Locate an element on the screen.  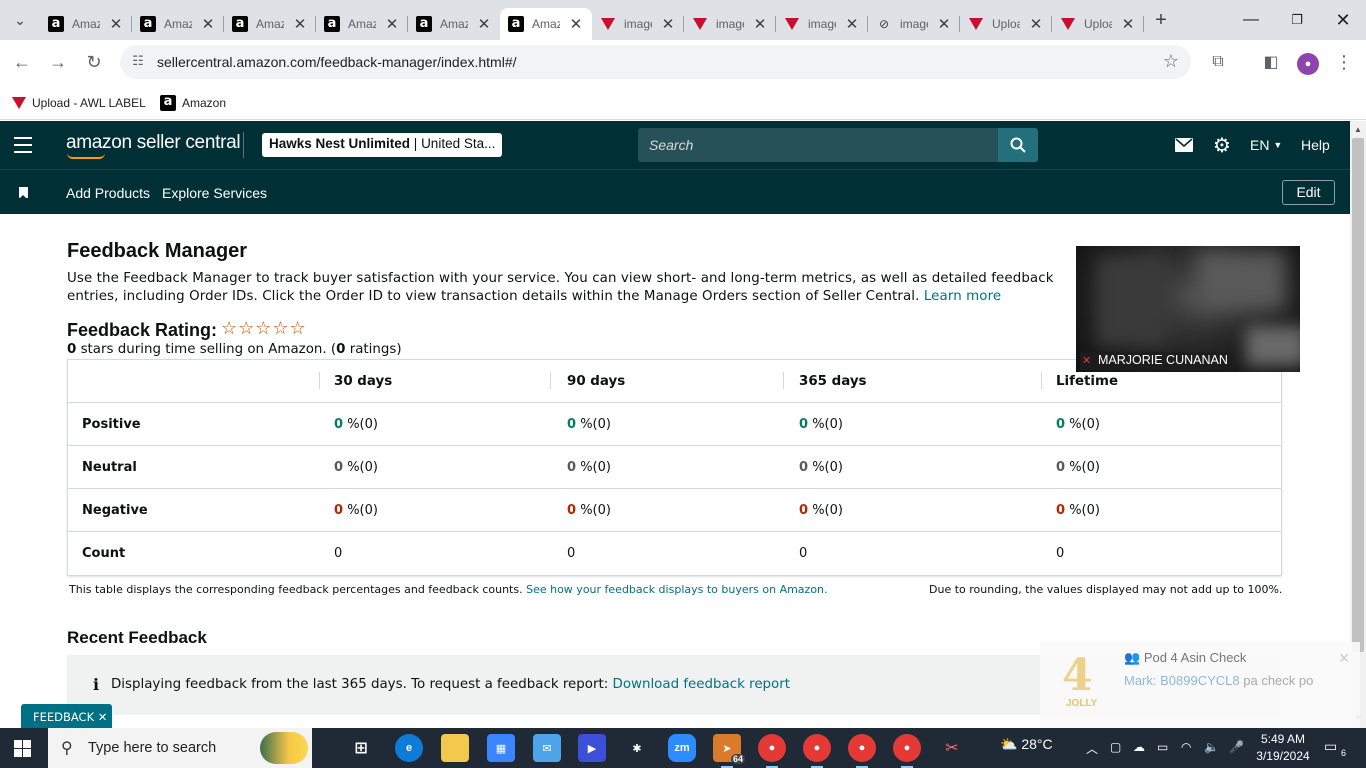
edit-button: Edit is located at coordinates (1308, 192).